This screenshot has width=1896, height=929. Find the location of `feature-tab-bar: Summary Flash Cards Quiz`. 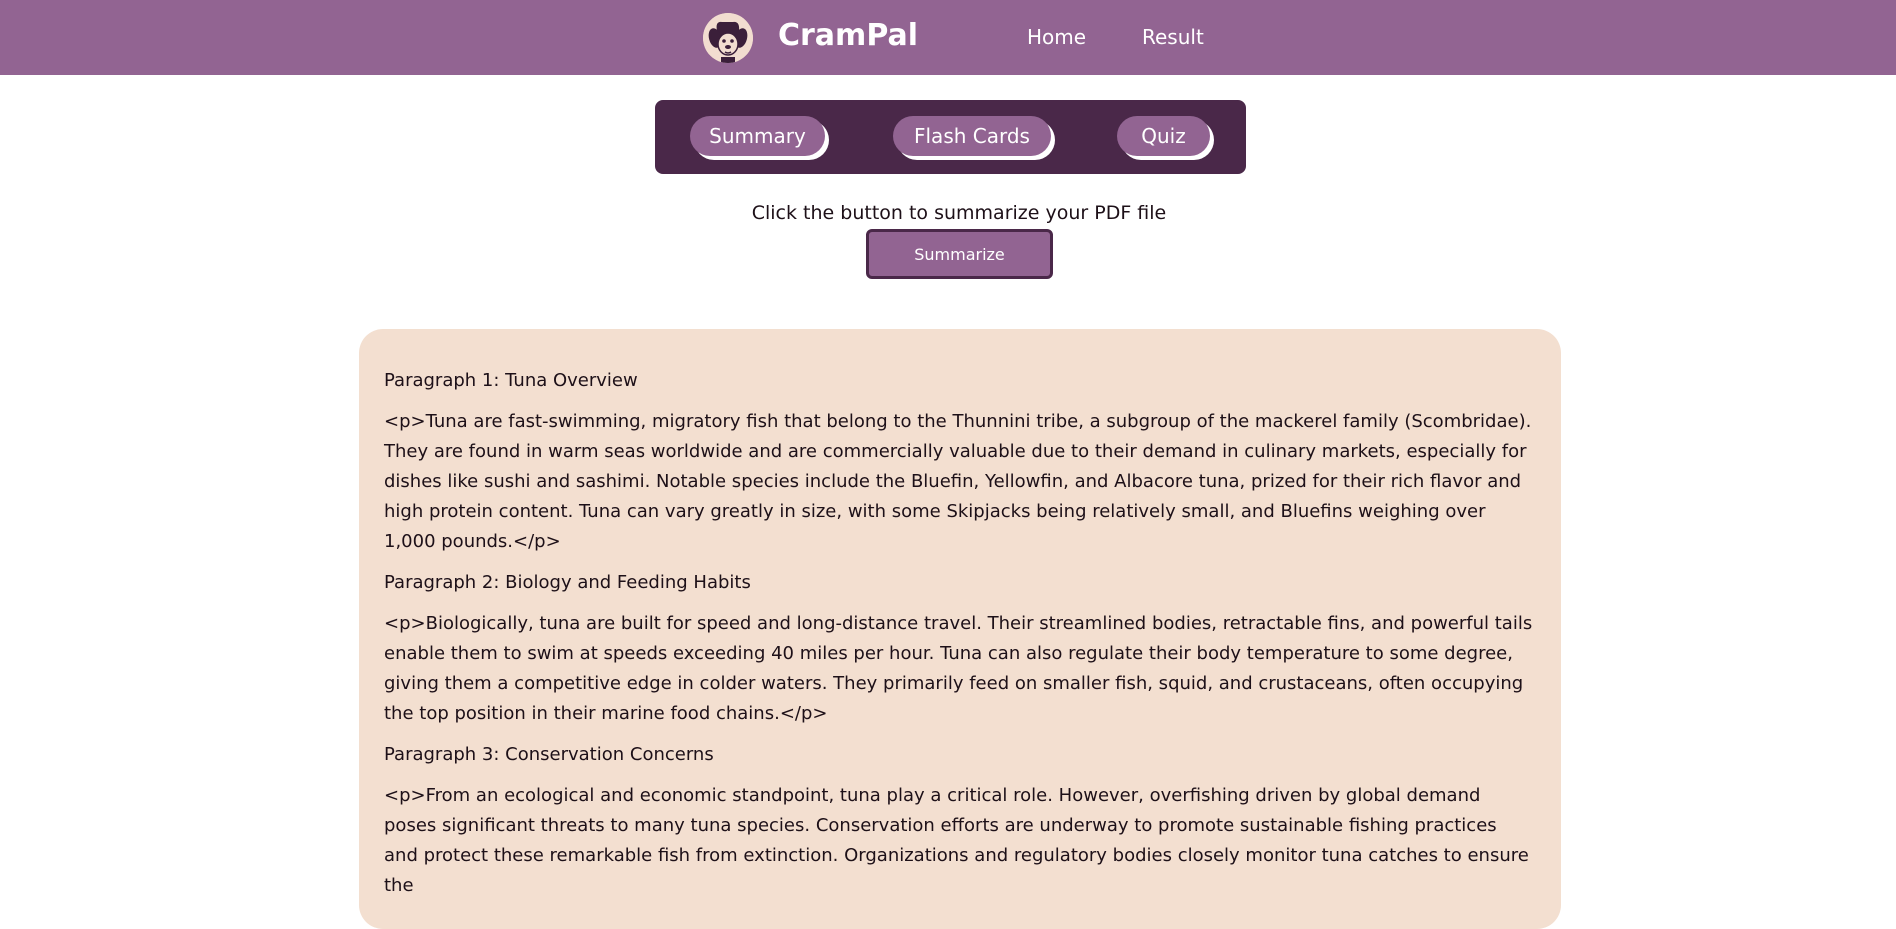

feature-tab-bar: Summary Flash Cards Quiz is located at coordinates (950, 137).